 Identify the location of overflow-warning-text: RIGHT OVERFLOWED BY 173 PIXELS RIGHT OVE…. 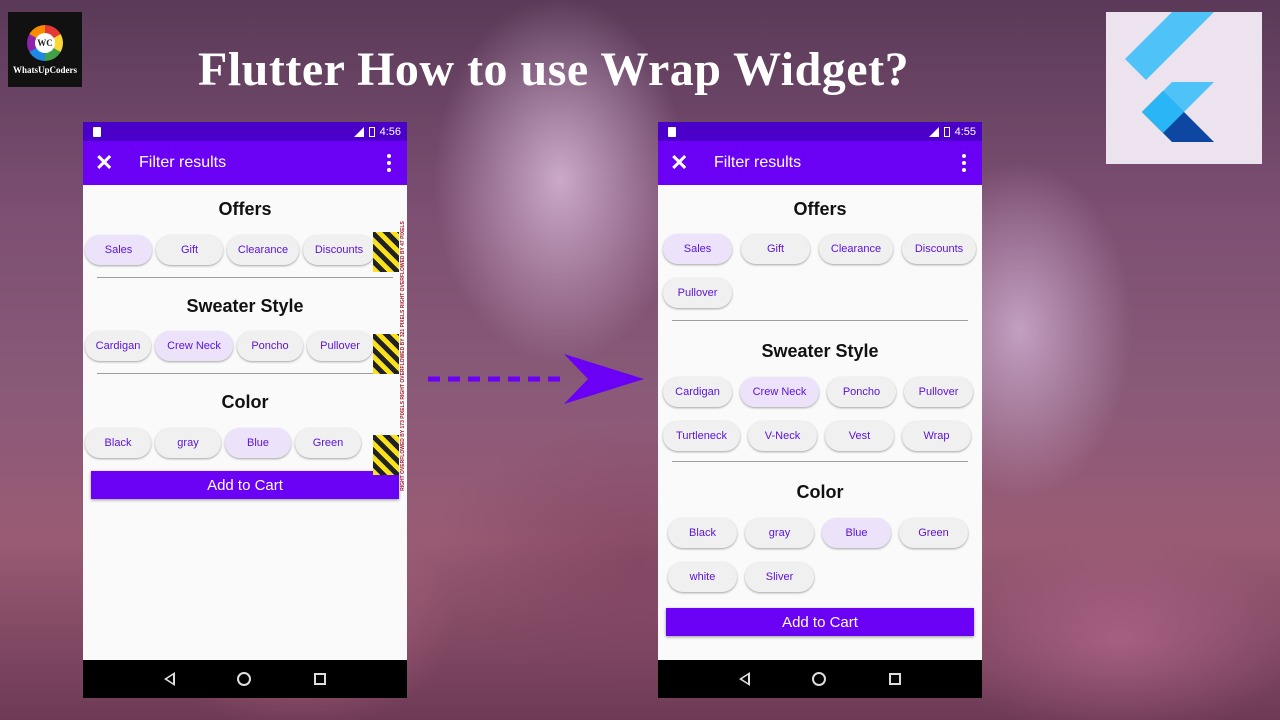
(403, 356).